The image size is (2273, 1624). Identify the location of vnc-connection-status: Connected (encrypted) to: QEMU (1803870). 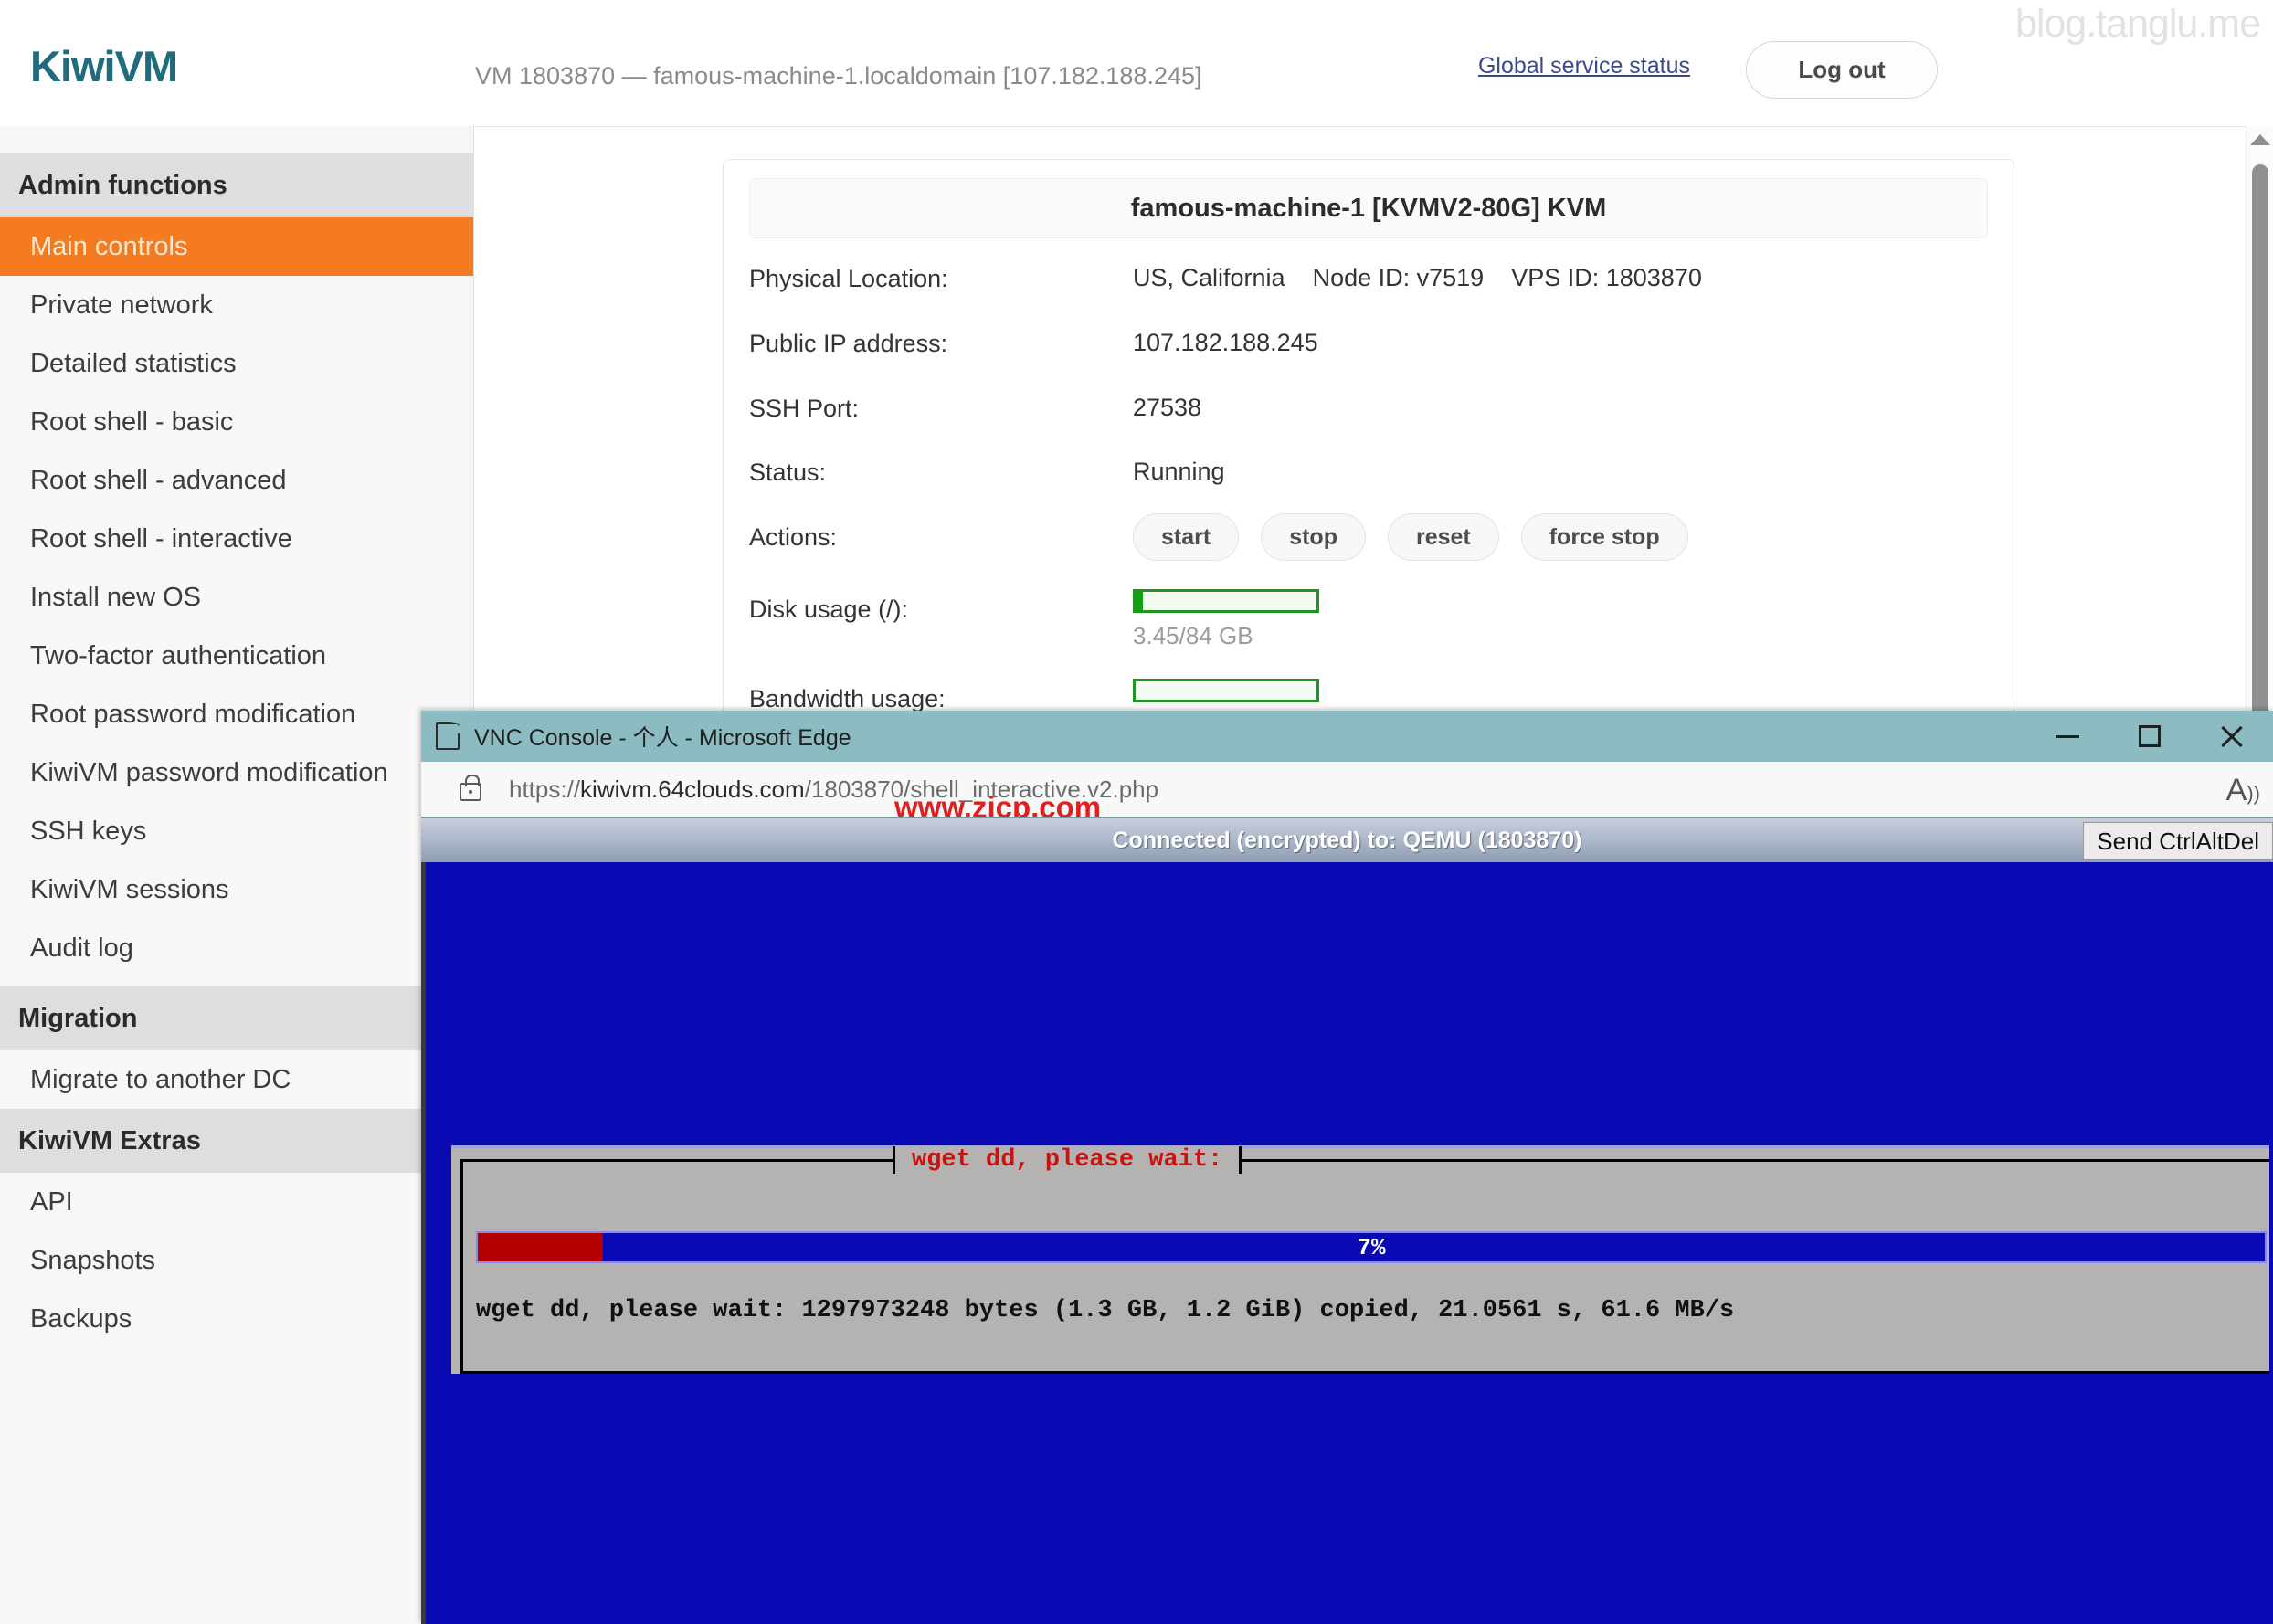
(1347, 840).